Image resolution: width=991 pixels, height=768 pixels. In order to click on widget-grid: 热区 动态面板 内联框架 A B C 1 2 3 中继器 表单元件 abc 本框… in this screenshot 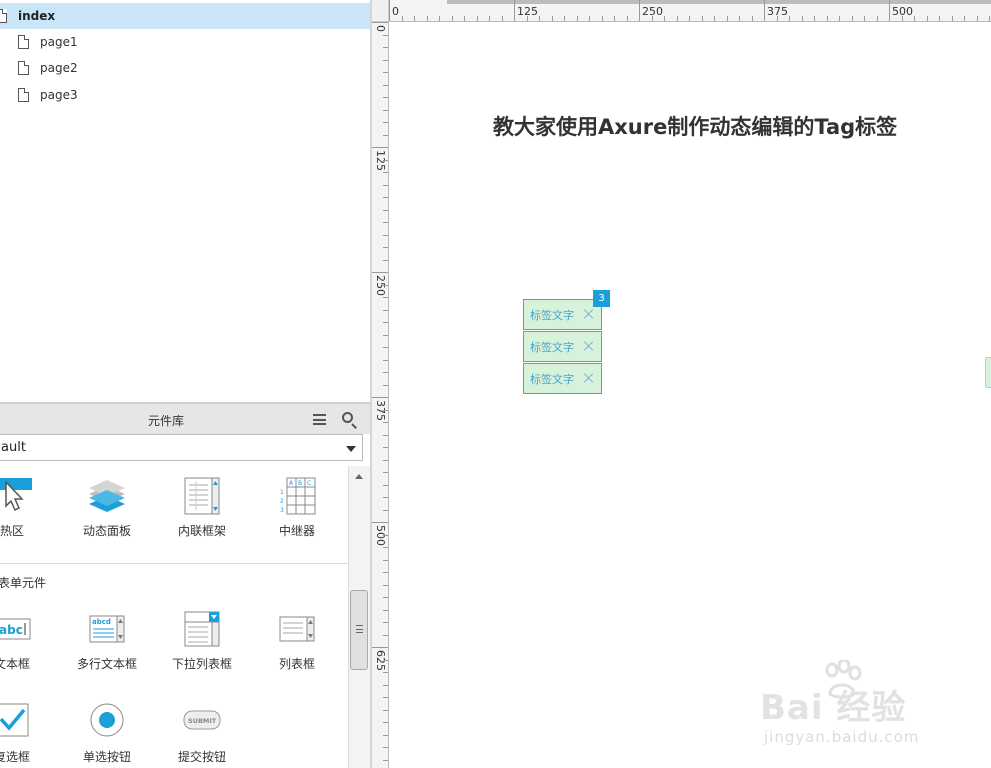, I will do `click(174, 617)`.